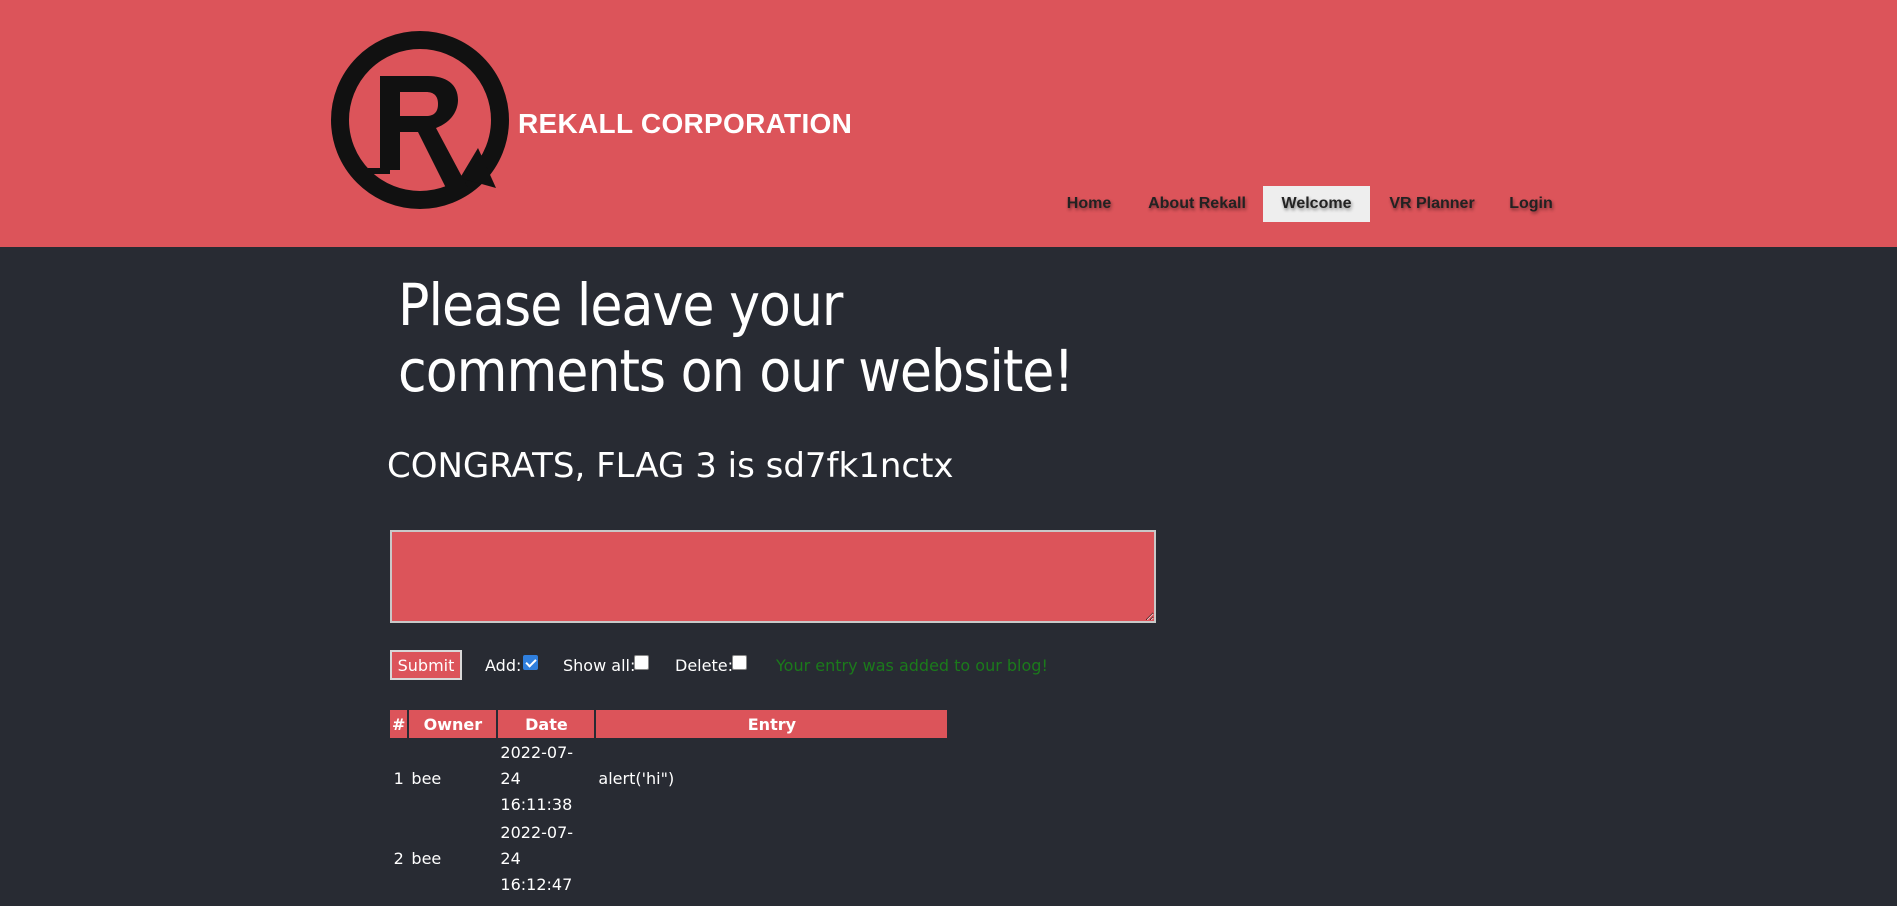 The width and height of the screenshot is (1897, 906). I want to click on delete-label: Delete:, so click(704, 665).